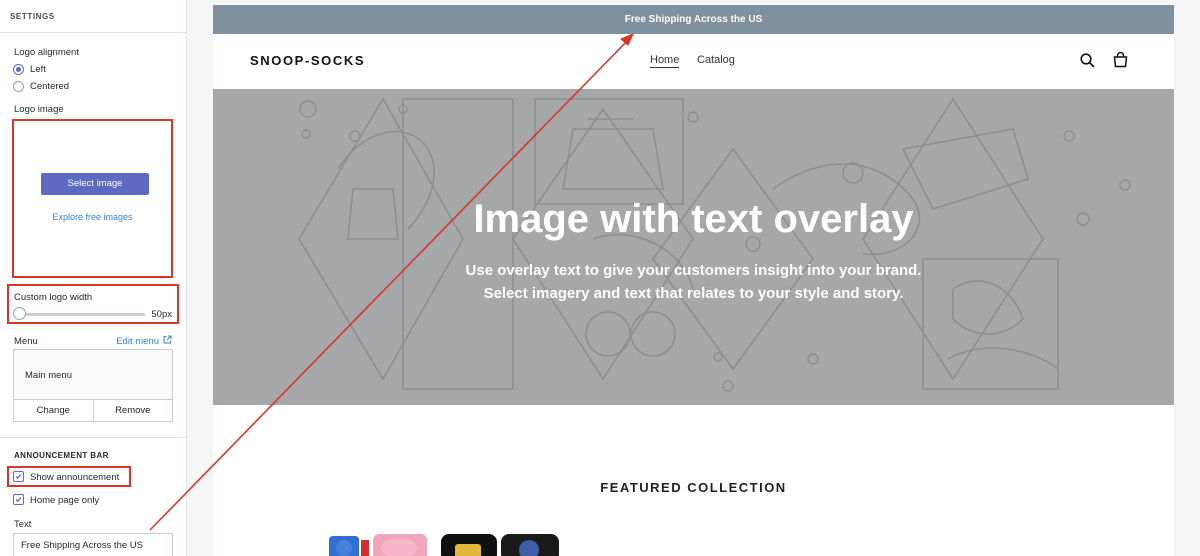 The height and width of the screenshot is (556, 1200). I want to click on announcement-bar: Free Shipping Across the US, so click(693, 19).